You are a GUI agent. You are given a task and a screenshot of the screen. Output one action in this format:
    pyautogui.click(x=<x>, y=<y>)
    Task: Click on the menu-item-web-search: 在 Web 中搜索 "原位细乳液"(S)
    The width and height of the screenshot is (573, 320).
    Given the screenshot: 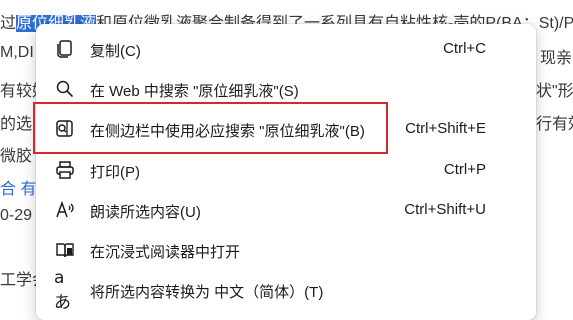 What is the action you would take?
    pyautogui.click(x=286, y=89)
    